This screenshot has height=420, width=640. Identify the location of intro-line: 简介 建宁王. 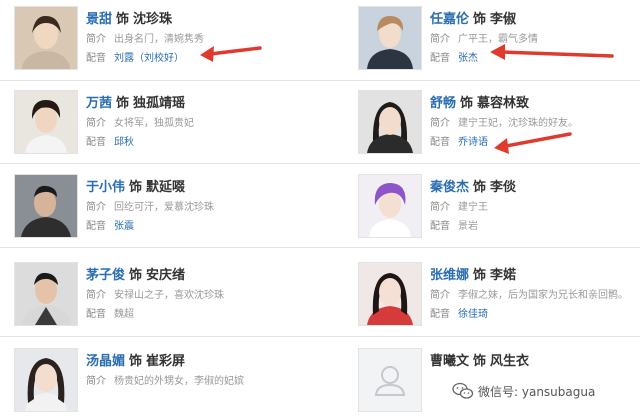
(459, 205).